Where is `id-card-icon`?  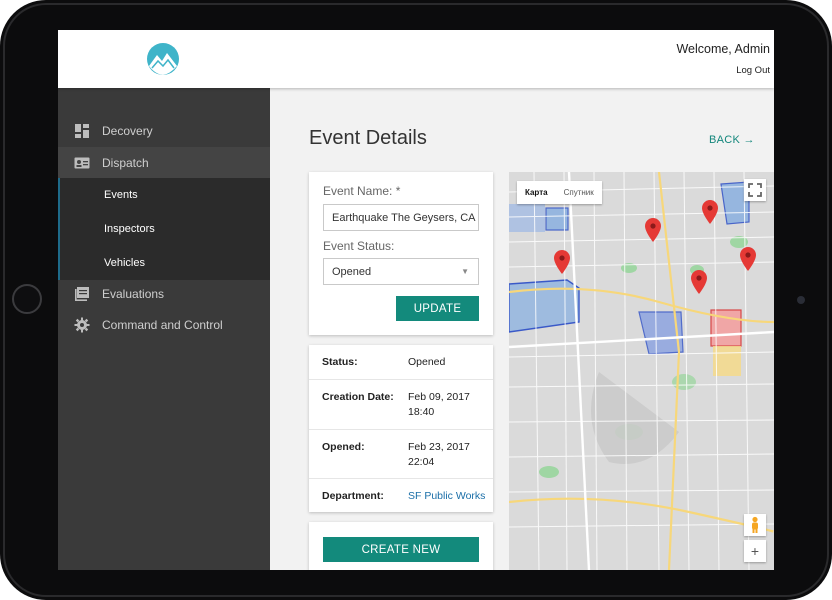 id-card-icon is located at coordinates (82, 162).